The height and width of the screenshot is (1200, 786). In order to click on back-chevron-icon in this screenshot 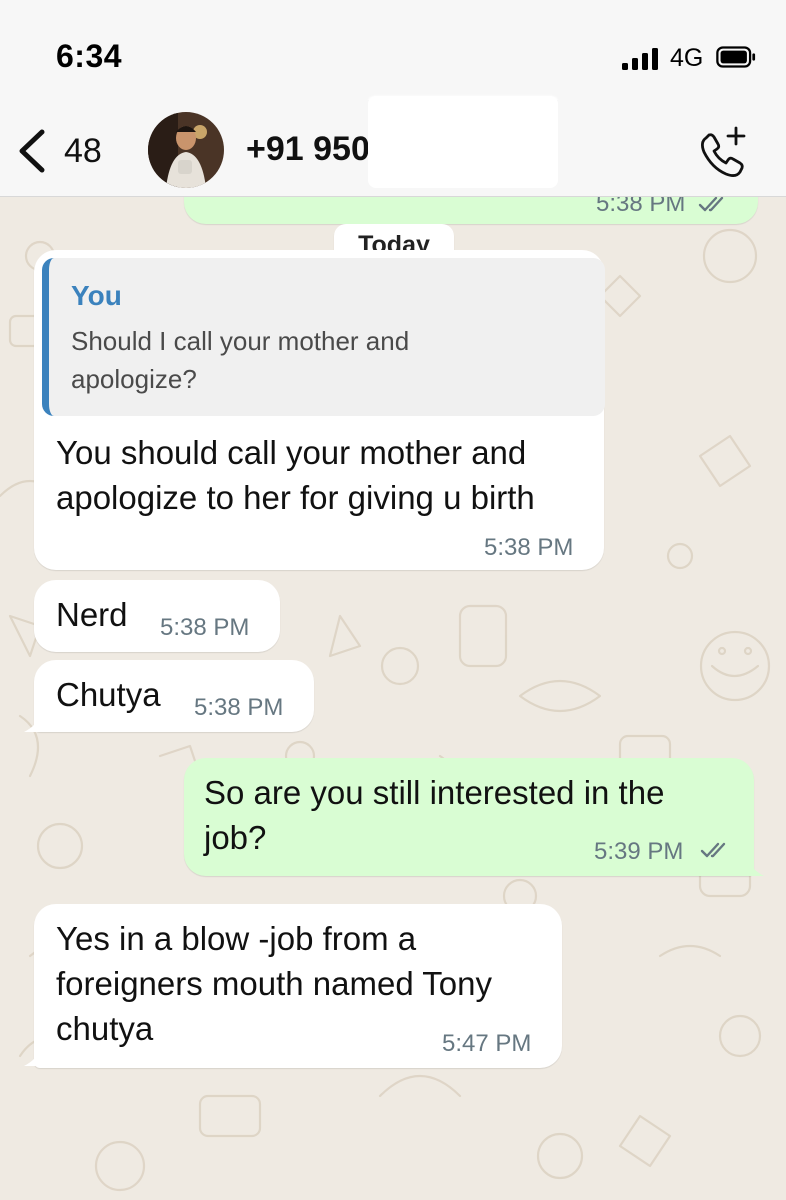, I will do `click(32, 151)`.